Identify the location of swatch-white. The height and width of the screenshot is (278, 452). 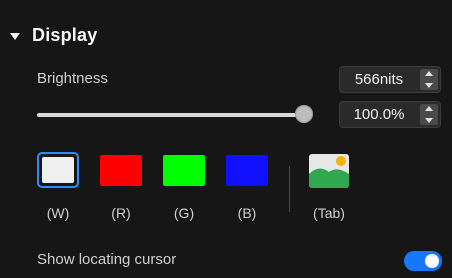
(58, 170).